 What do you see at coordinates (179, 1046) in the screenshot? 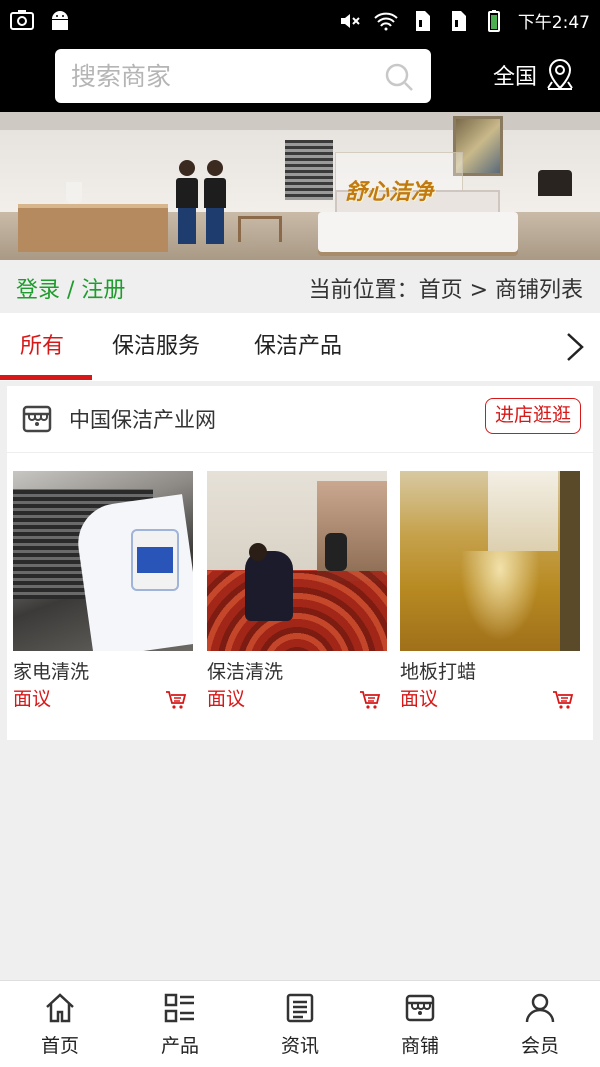
I see `nav-label: 产品` at bounding box center [179, 1046].